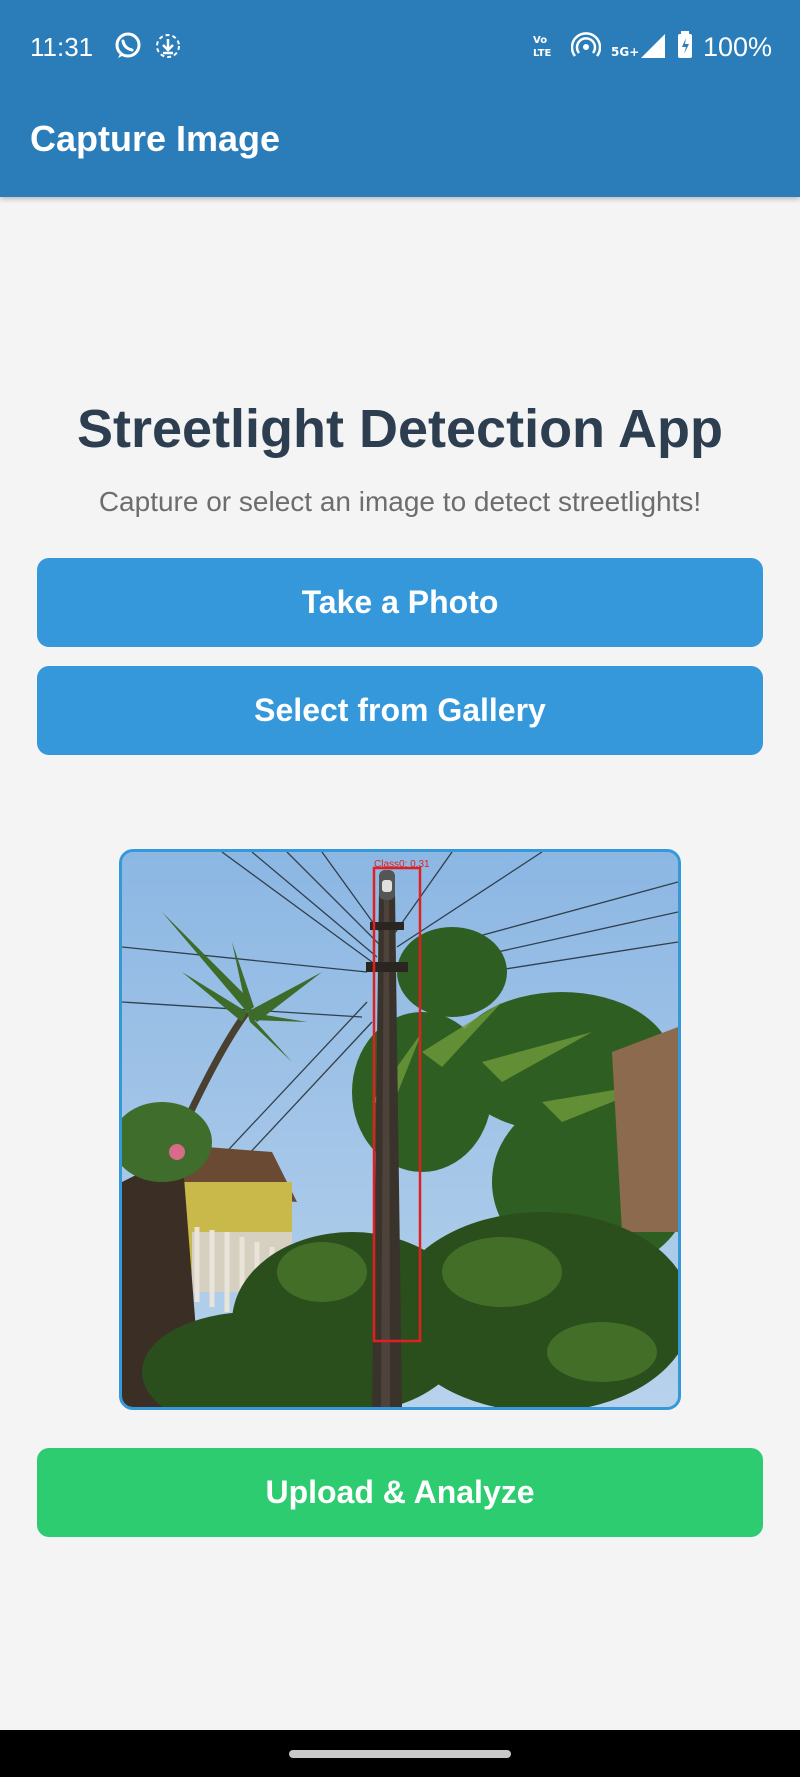 The image size is (800, 1777). I want to click on status-time: 11:31, so click(62, 47).